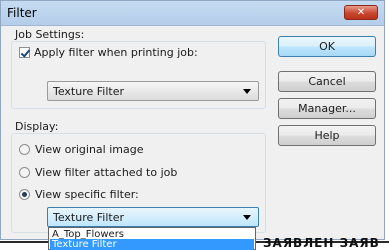 This screenshot has height=250, width=389. Describe the element at coordinates (152, 238) in the screenshot. I see `filter-dropdown-list: A_Top_Flowers Texture Filter` at that location.